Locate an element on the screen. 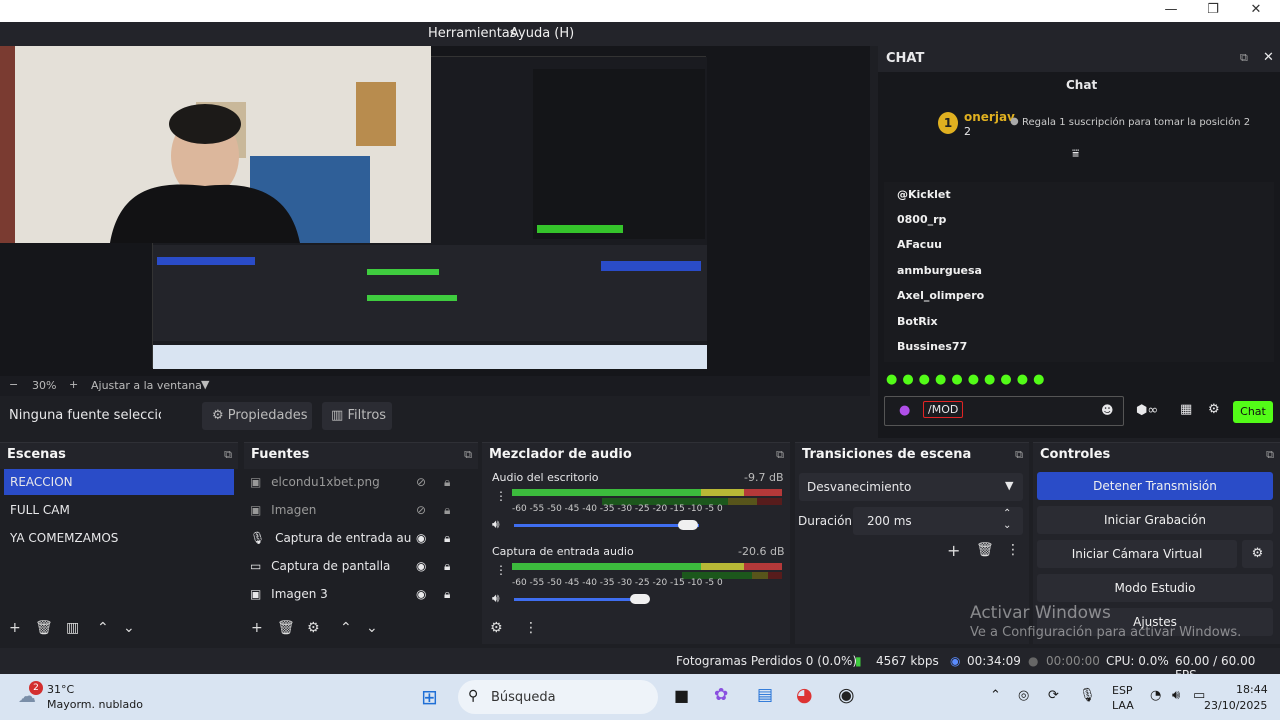 The height and width of the screenshot is (720, 1280). notepad-icon: ▤ is located at coordinates (765, 695).